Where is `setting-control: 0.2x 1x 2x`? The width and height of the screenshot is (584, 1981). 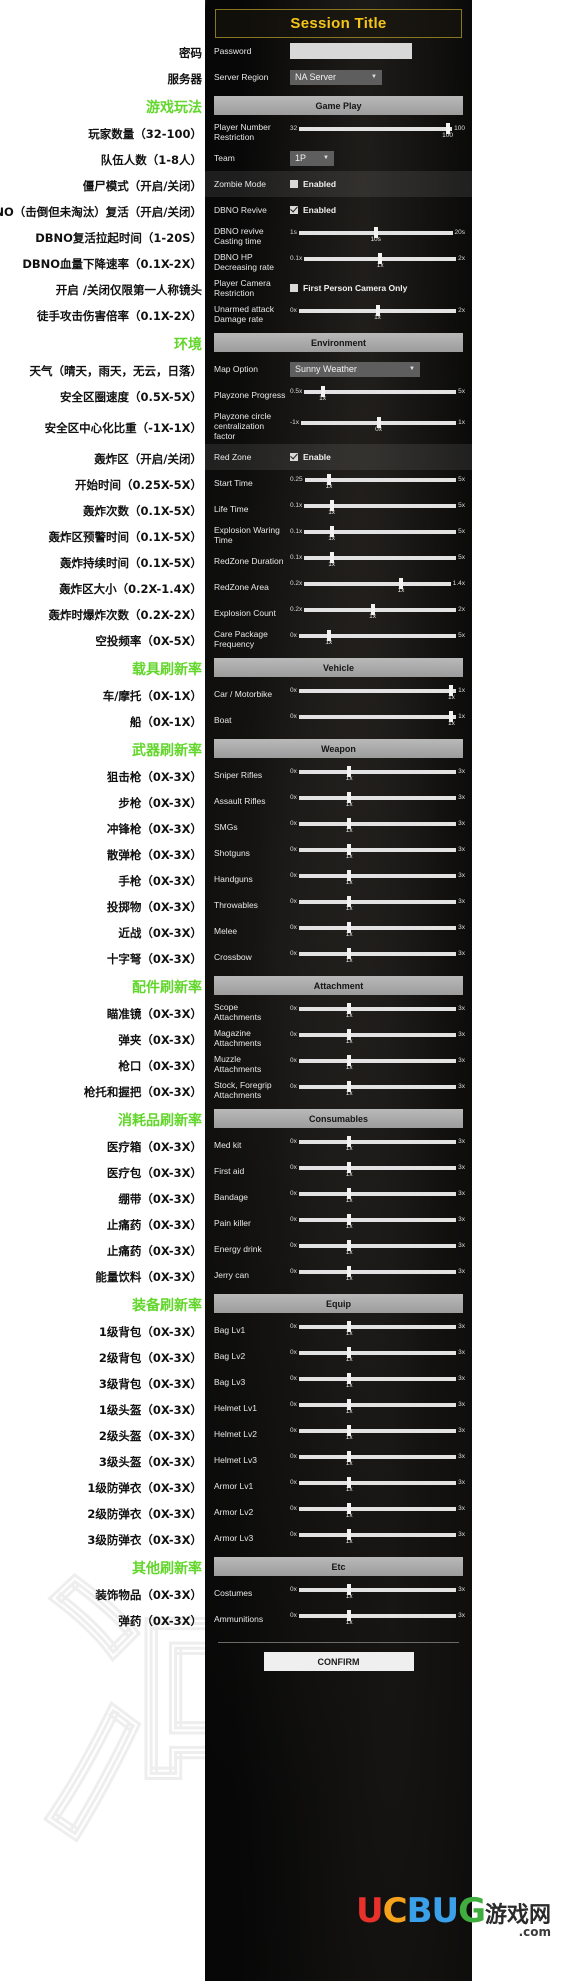 setting-control: 0.2x 1x 2x is located at coordinates (377, 612).